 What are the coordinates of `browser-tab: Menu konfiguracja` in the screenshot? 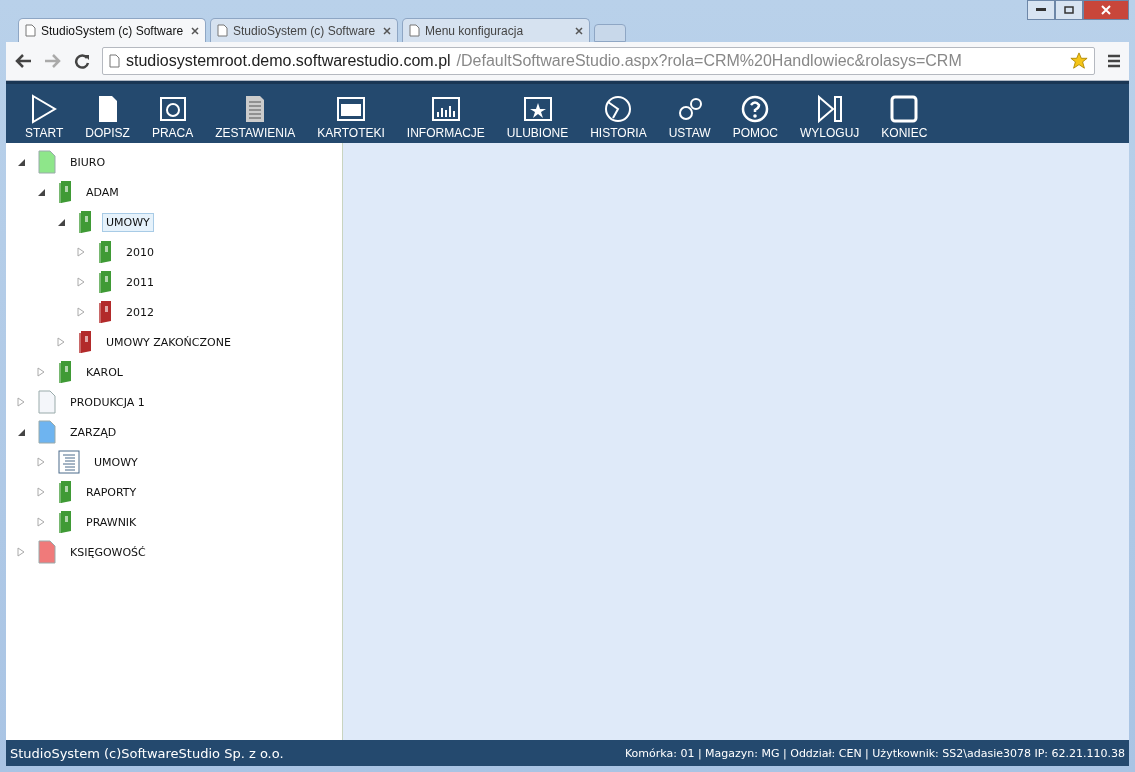 It's located at (496, 30).